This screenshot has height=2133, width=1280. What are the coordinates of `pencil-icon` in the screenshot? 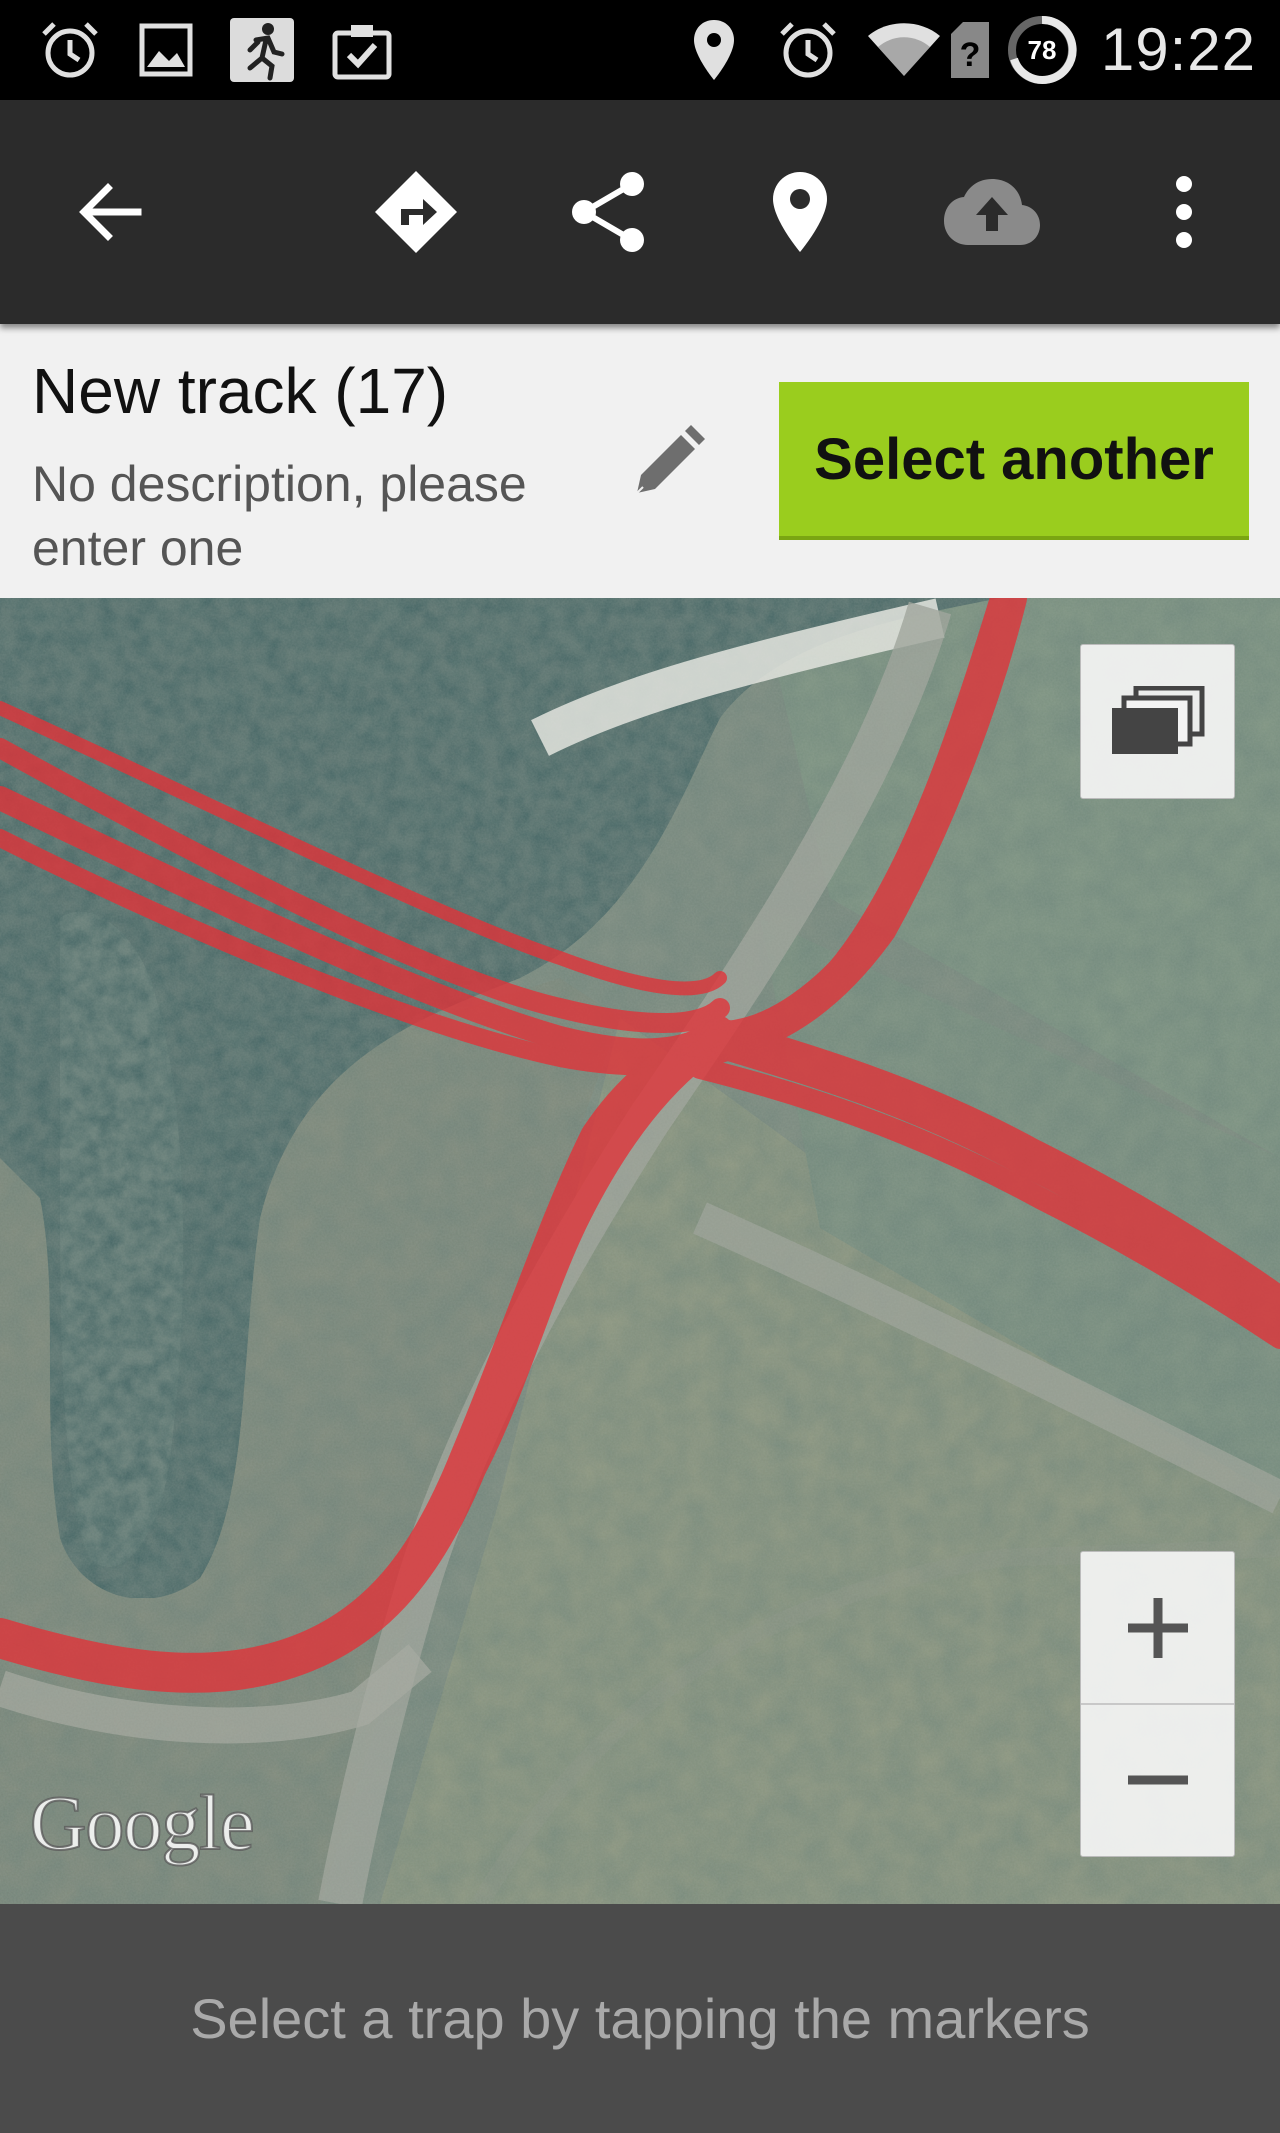 It's located at (670, 459).